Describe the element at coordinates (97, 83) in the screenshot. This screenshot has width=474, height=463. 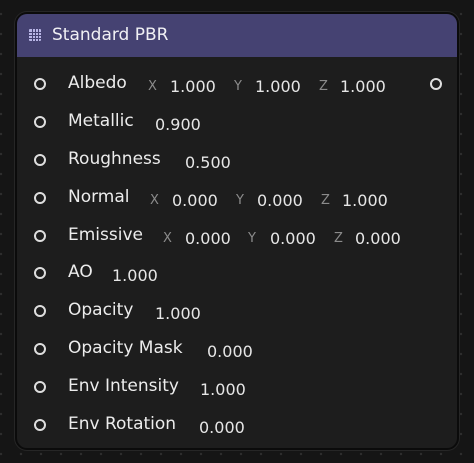
I see `albedo-label: Albedo` at that location.